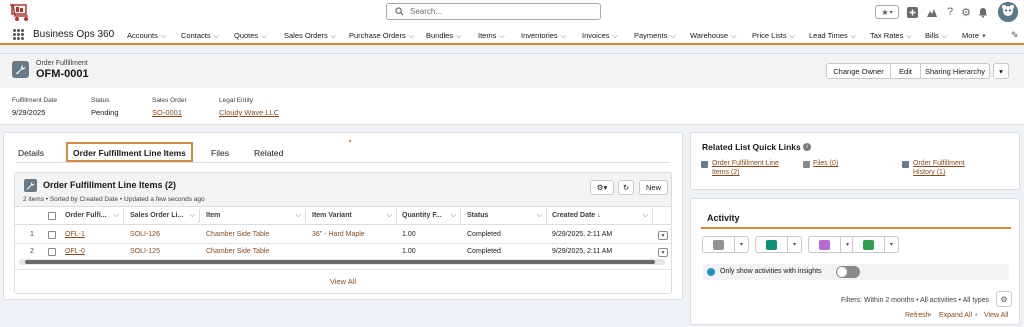 The height and width of the screenshot is (327, 1024). What do you see at coordinates (200, 36) in the screenshot?
I see `nav-item-contacts: Contacts ⌵` at bounding box center [200, 36].